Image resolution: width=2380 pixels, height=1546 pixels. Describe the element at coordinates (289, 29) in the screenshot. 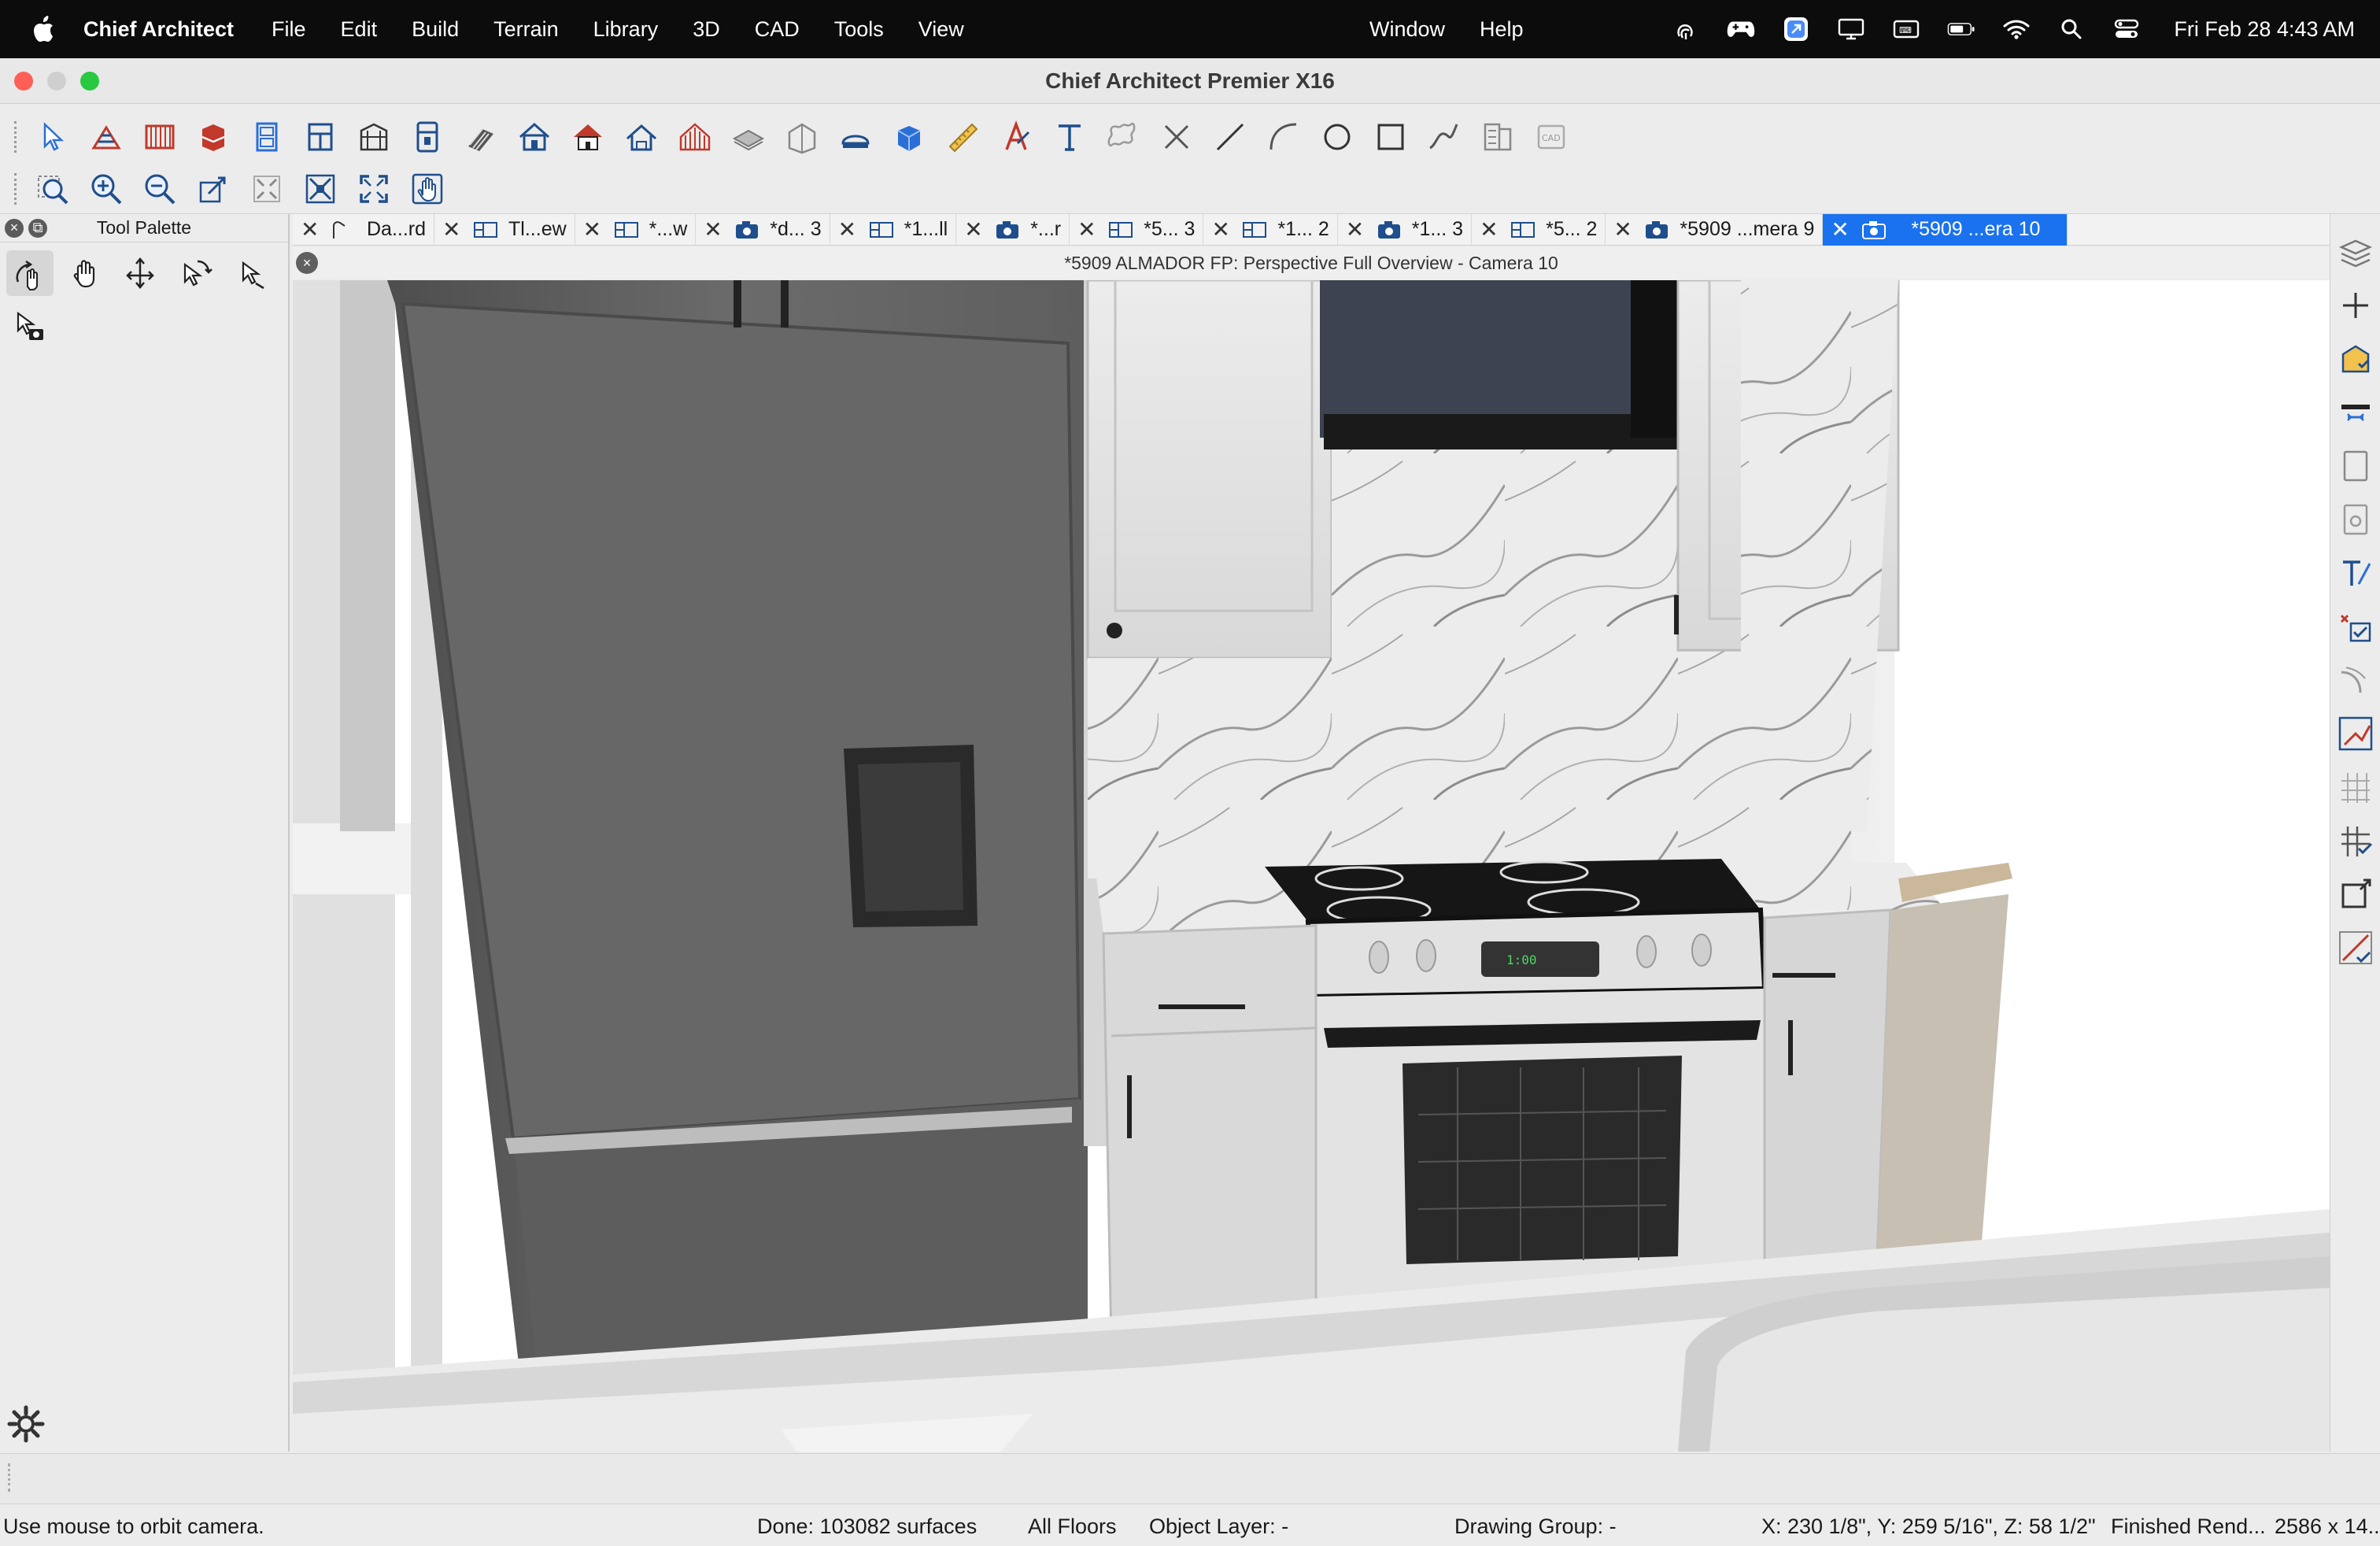

I see `menu-file: File` at that location.